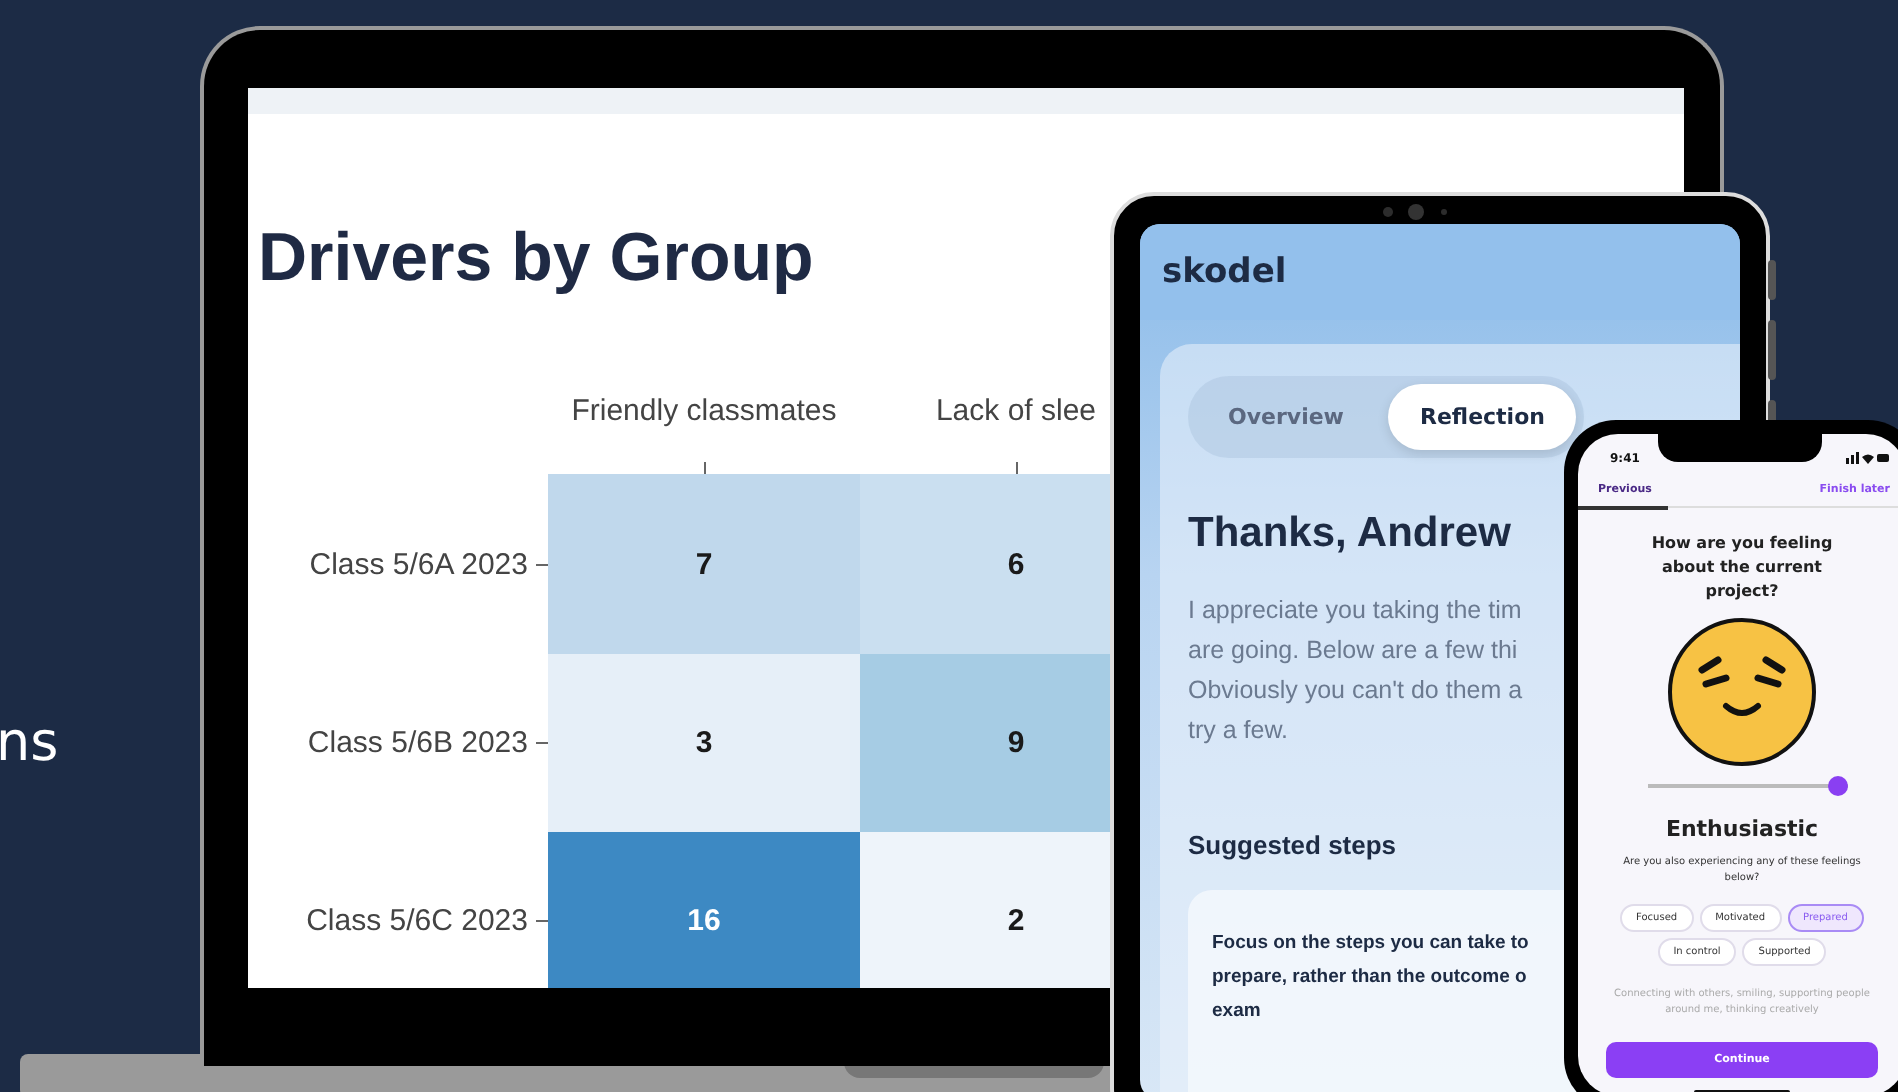 Image resolution: width=1898 pixels, height=1092 pixels. I want to click on smiling-face-icon, so click(1742, 692).